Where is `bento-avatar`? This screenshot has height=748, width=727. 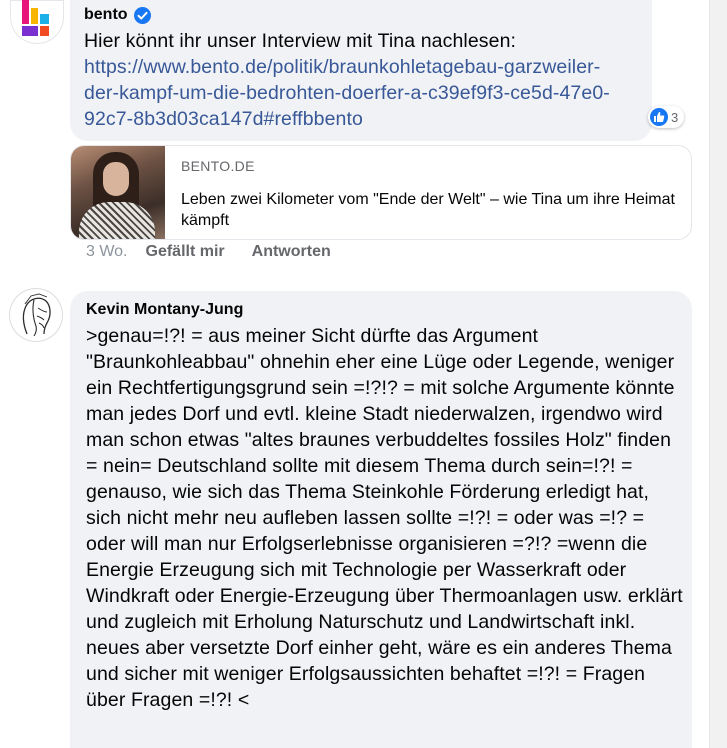 bento-avatar is located at coordinates (37, 22).